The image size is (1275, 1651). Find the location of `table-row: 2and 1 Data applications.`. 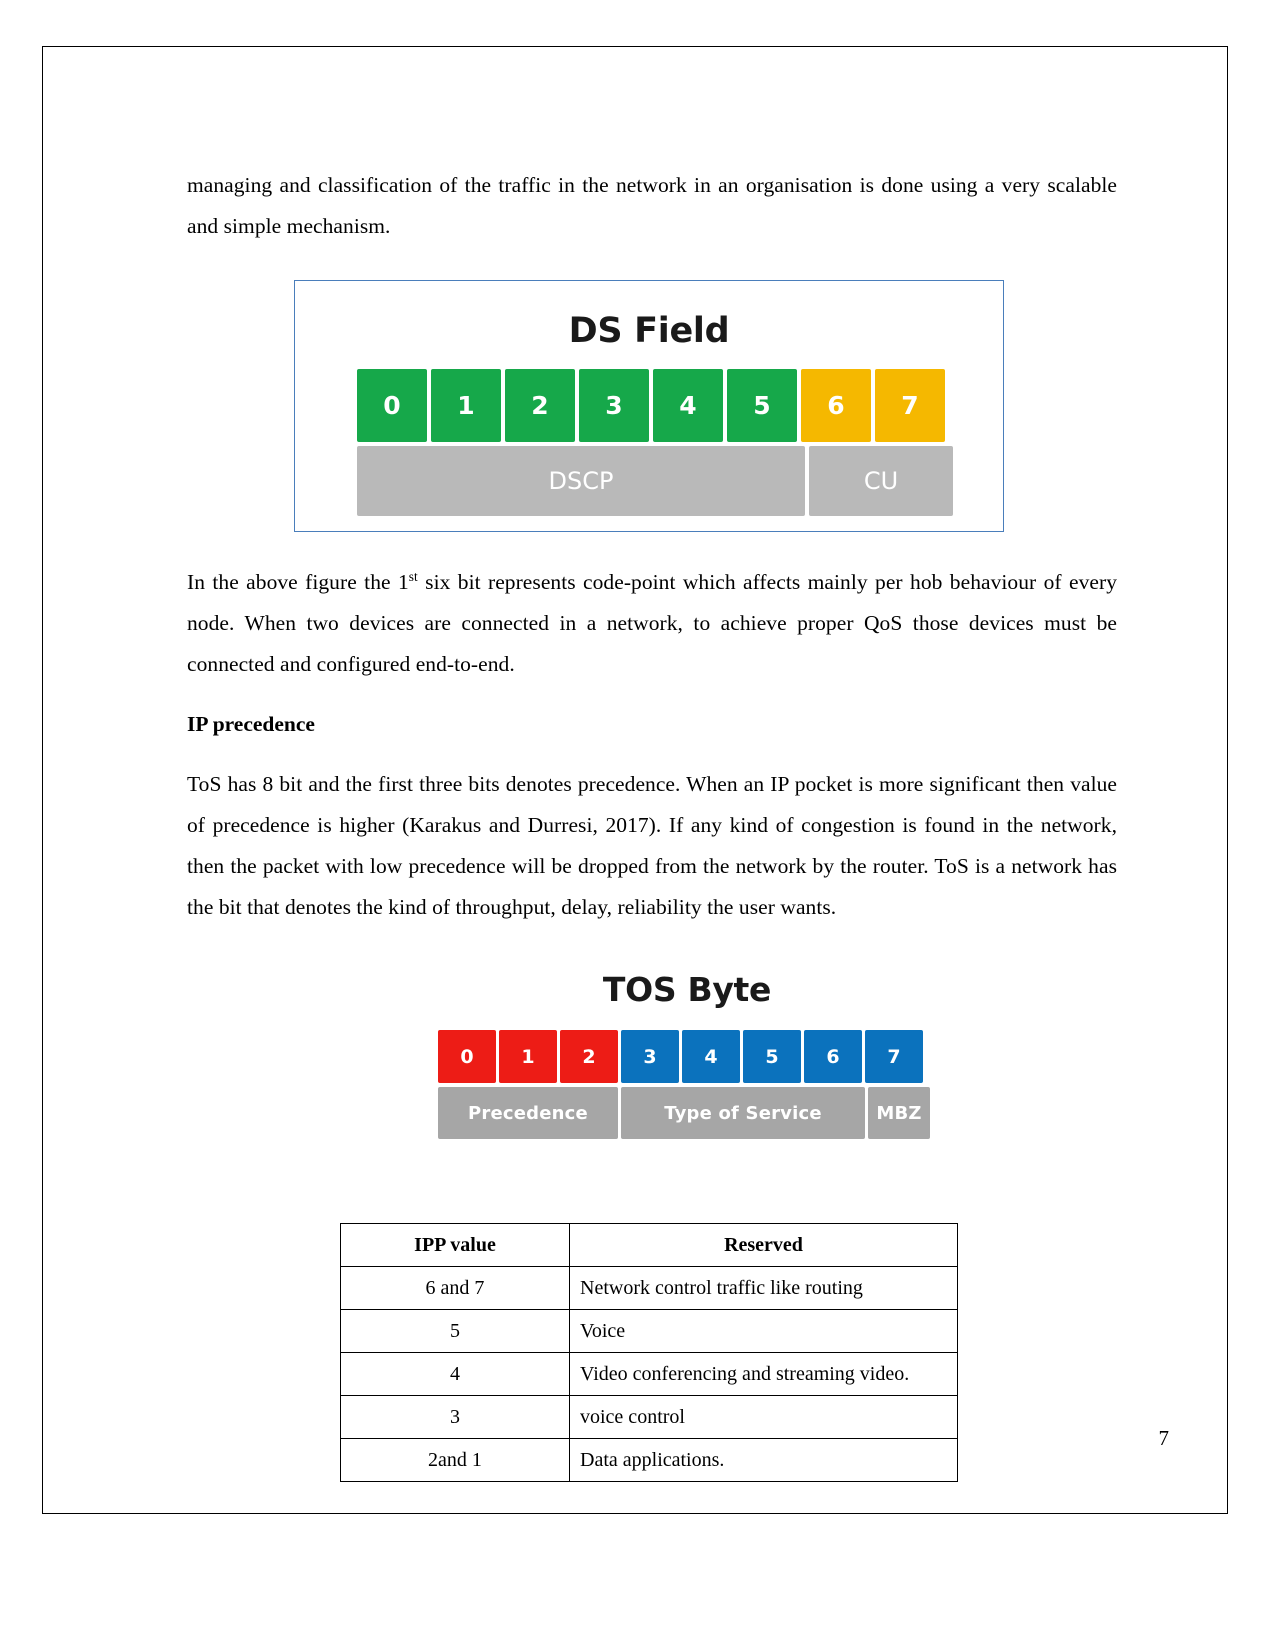

table-row: 2and 1 Data applications. is located at coordinates (649, 1460).